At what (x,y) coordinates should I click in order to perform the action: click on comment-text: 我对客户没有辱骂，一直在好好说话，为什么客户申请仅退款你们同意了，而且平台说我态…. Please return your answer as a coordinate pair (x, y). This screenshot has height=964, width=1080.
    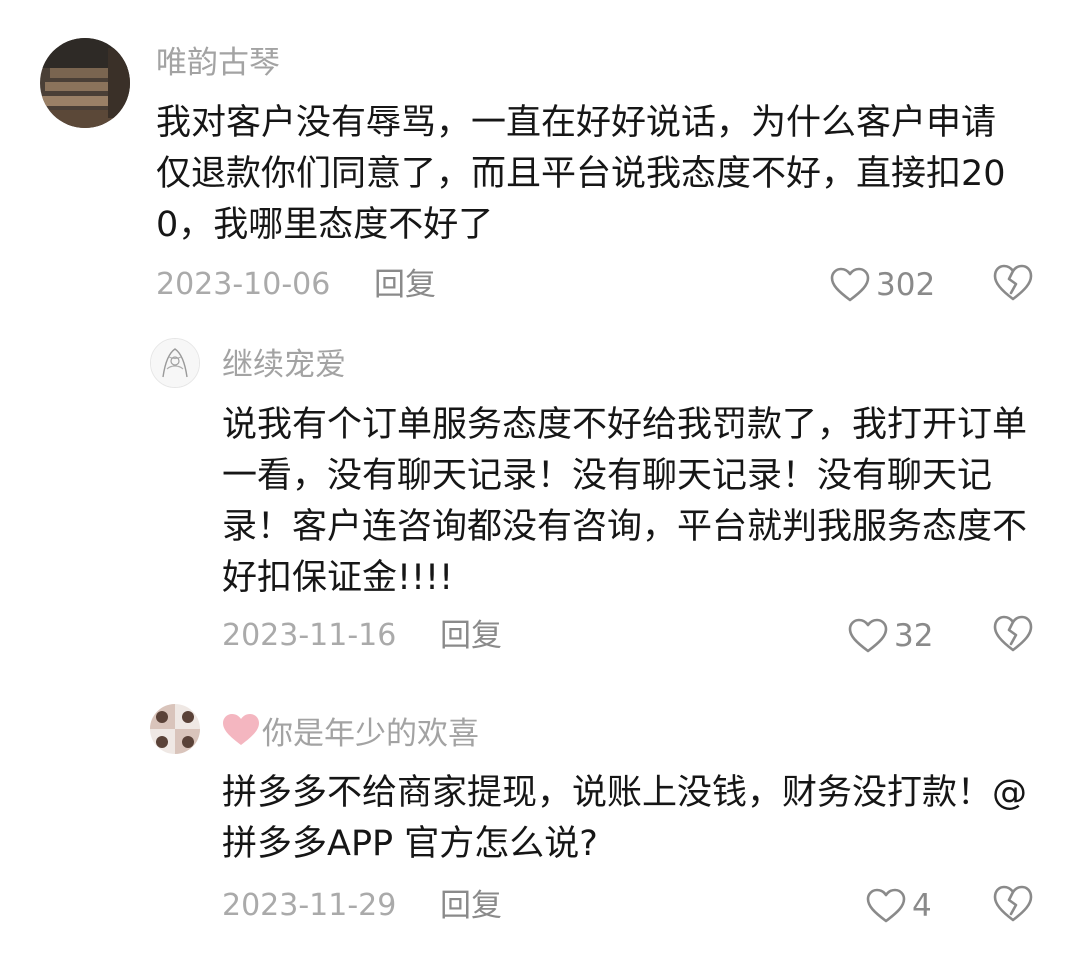
    Looking at the image, I should click on (581, 174).